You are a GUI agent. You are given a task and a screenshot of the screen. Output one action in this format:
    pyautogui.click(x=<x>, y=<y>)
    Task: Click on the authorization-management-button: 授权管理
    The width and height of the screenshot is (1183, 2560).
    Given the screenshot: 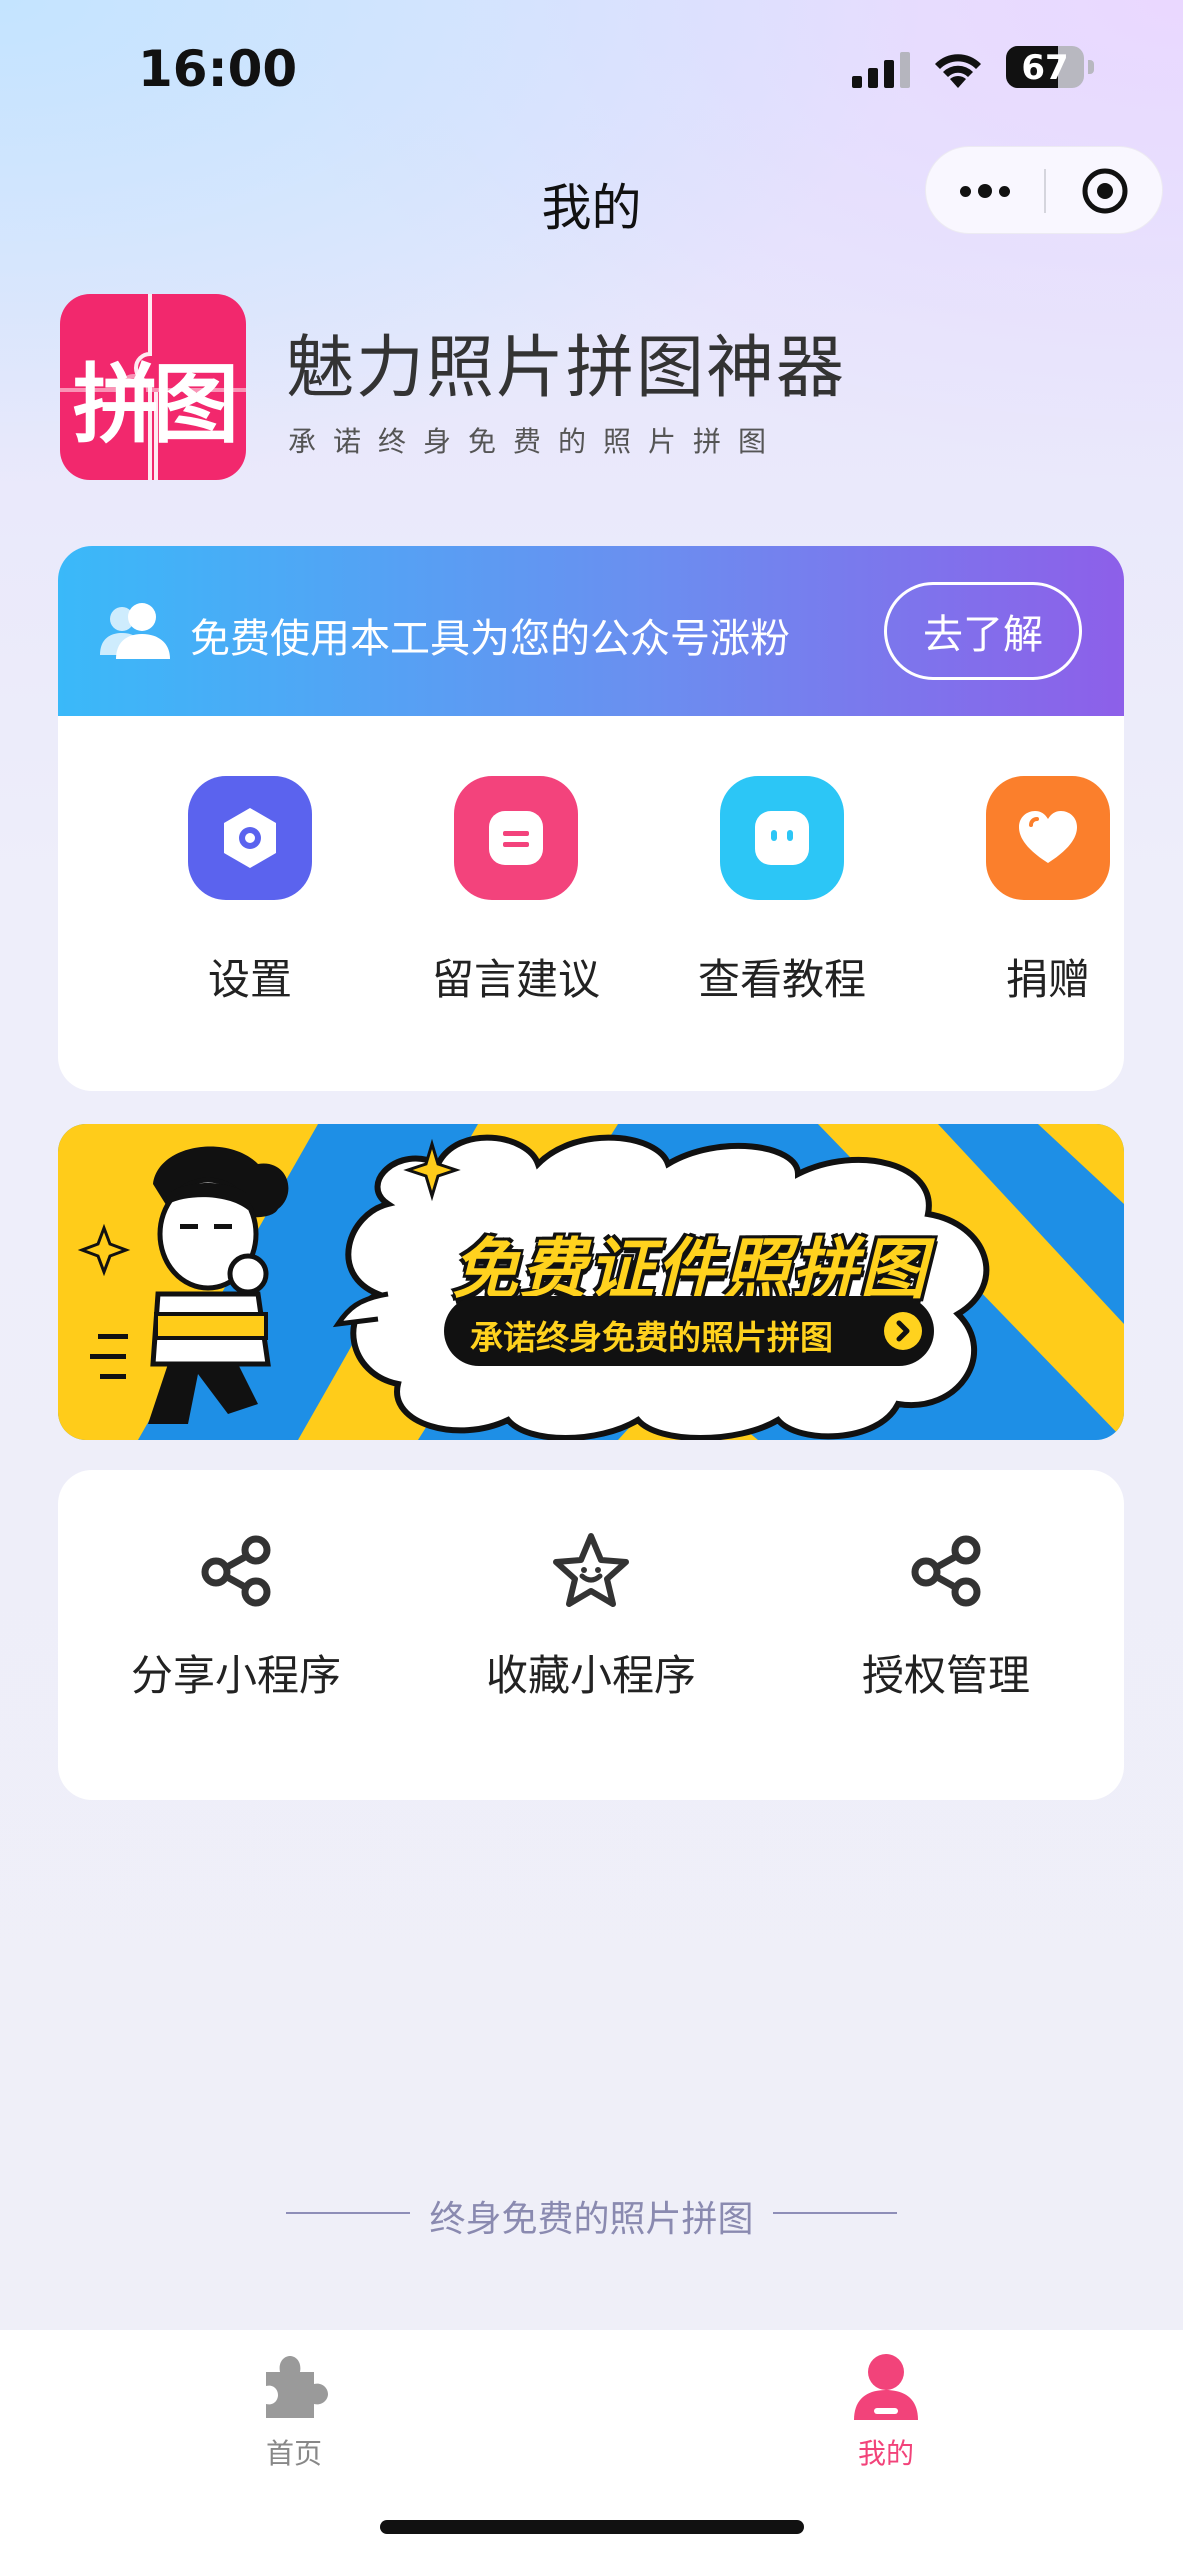 What is the action you would take?
    pyautogui.click(x=946, y=1630)
    